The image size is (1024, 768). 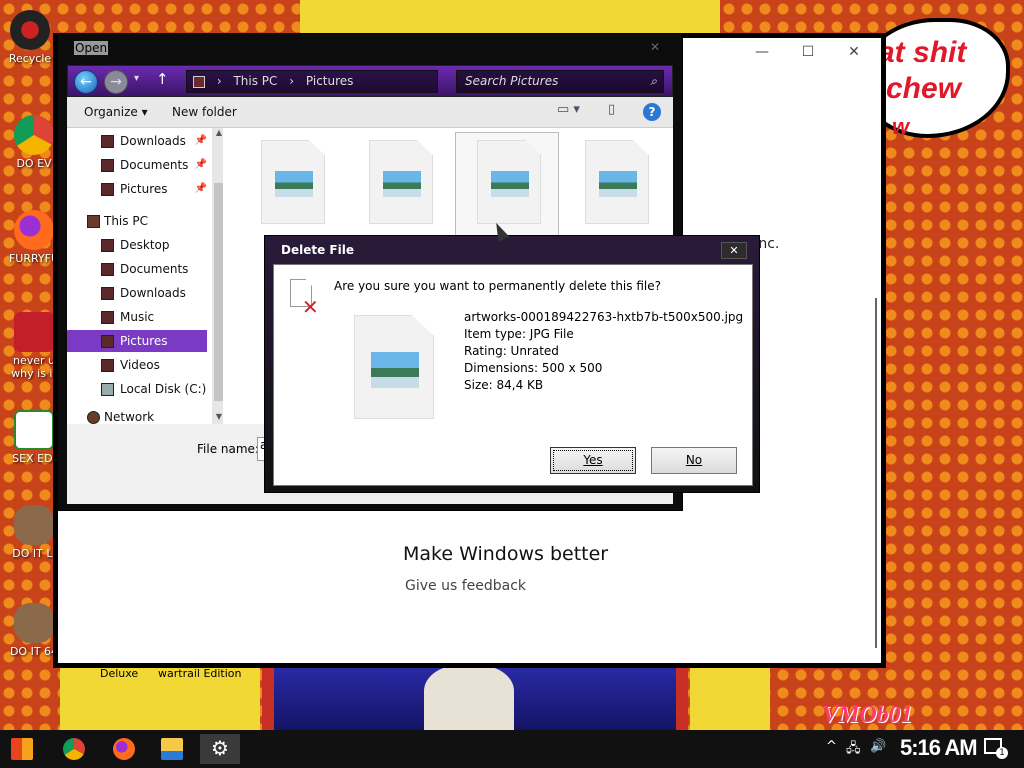 What do you see at coordinates (652, 112) in the screenshot?
I see `help-icon: ?` at bounding box center [652, 112].